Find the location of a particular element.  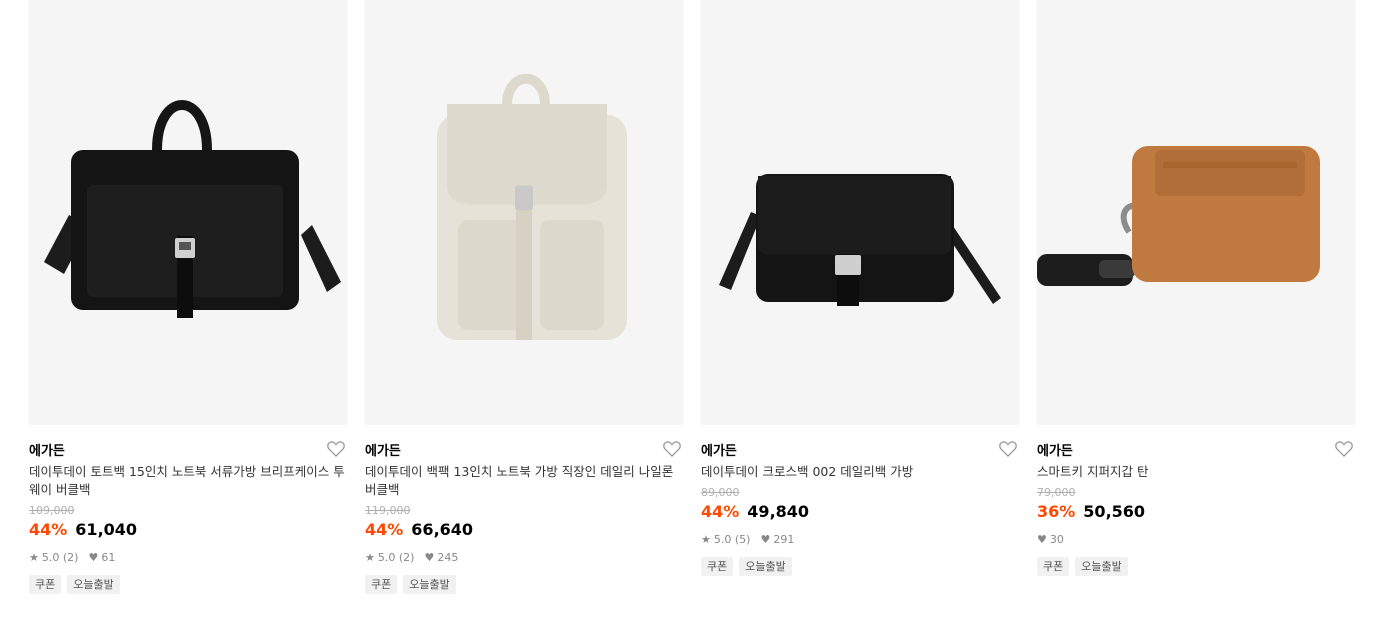

original-price: 119,000 is located at coordinates (388, 510).